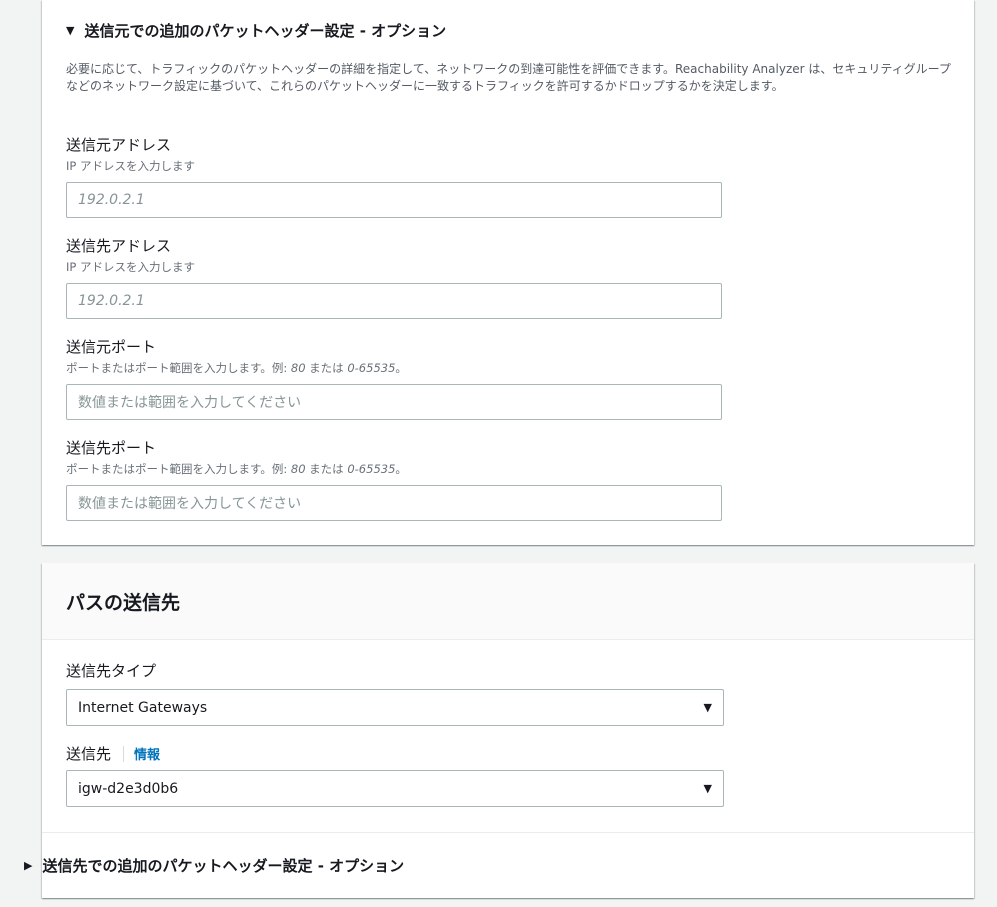  I want to click on destination-select: igw-d2e3d0b6 ▼, so click(395, 788).